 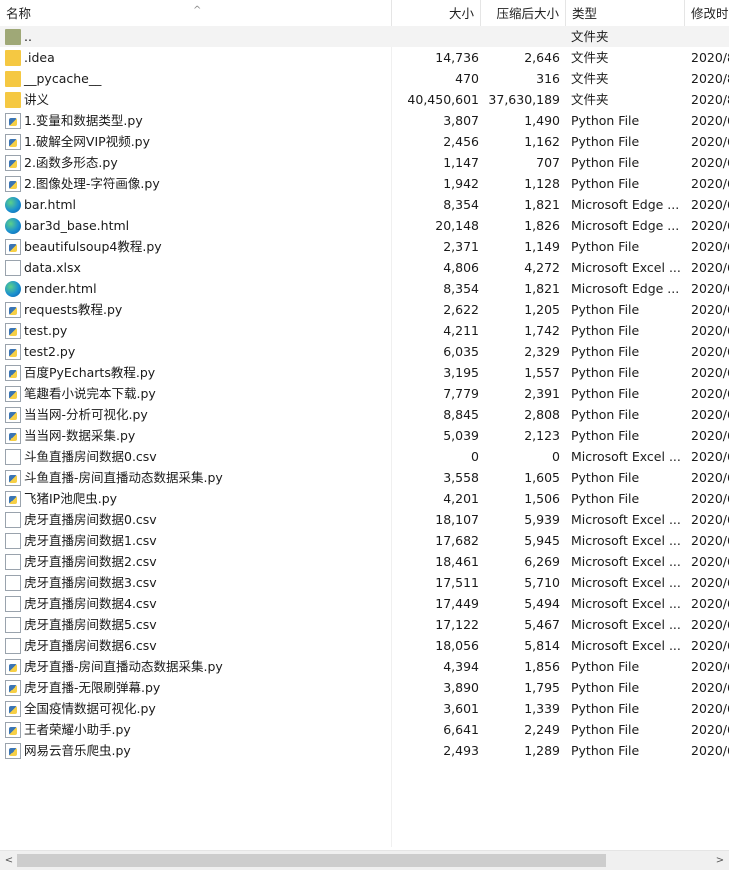 What do you see at coordinates (39, 57) in the screenshot?
I see `file-name: .idea` at bounding box center [39, 57].